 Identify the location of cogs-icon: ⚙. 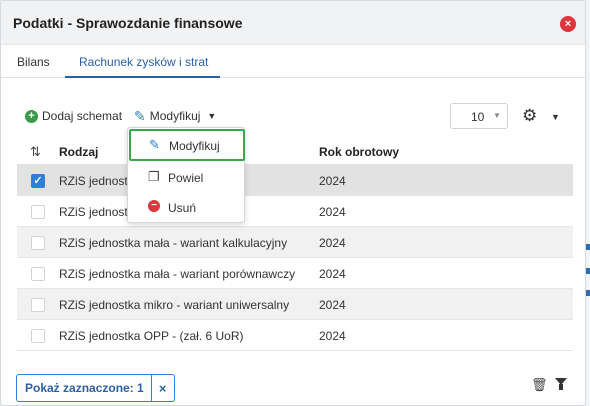
(529, 116).